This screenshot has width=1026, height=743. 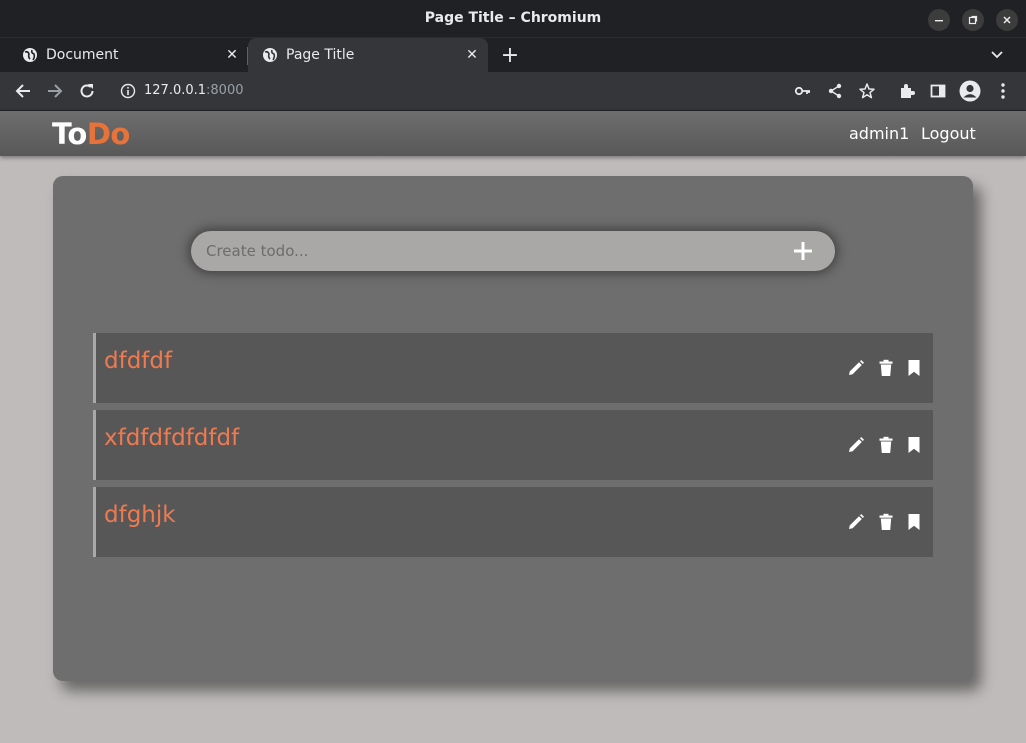 I want to click on todo-item: xfdfdfdfdfdf, so click(x=513, y=445).